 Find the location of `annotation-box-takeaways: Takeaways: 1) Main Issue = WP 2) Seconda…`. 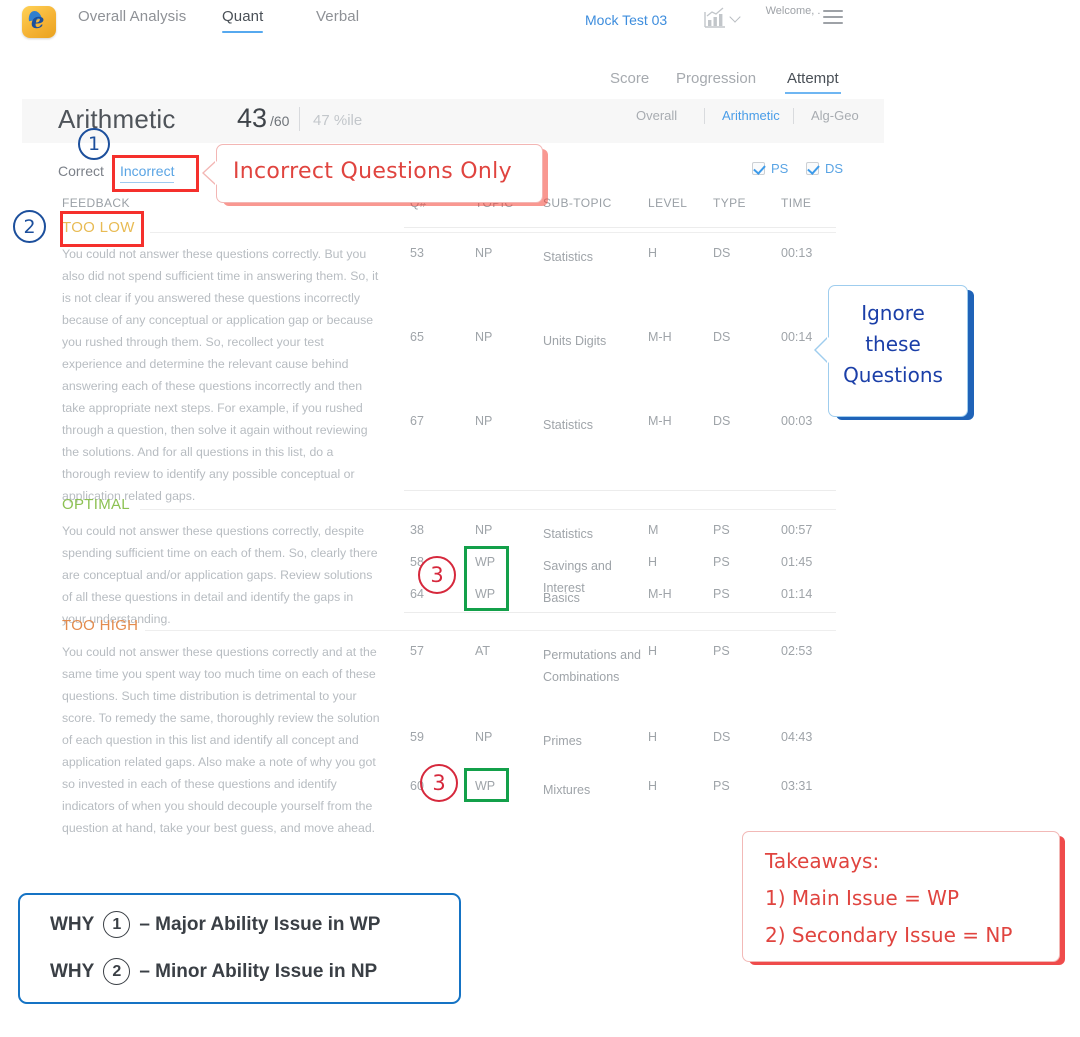

annotation-box-takeaways: Takeaways: 1) Main Issue = WP 2) Seconda… is located at coordinates (901, 896).